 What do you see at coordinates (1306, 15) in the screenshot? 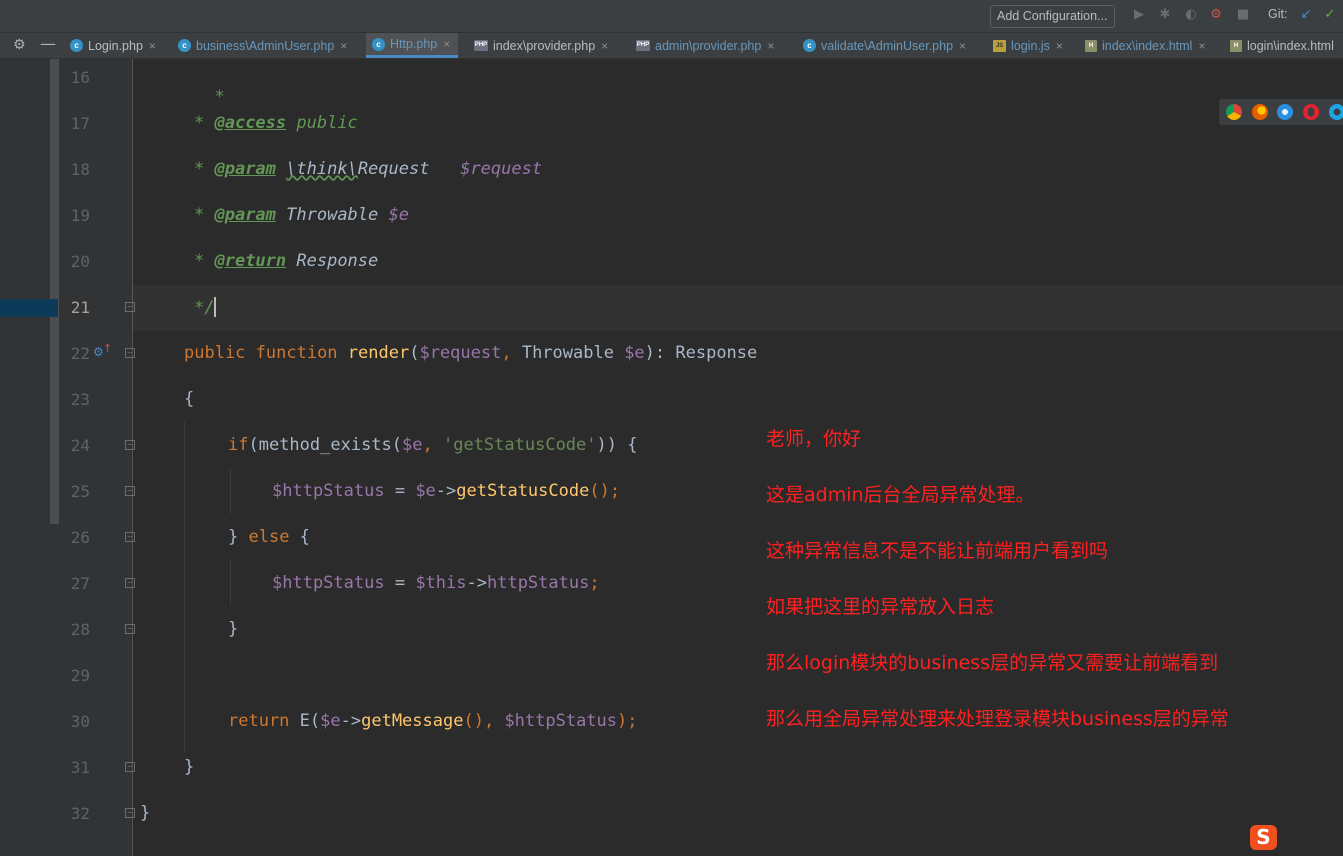
I see `git-update-icon: ↙` at bounding box center [1306, 15].